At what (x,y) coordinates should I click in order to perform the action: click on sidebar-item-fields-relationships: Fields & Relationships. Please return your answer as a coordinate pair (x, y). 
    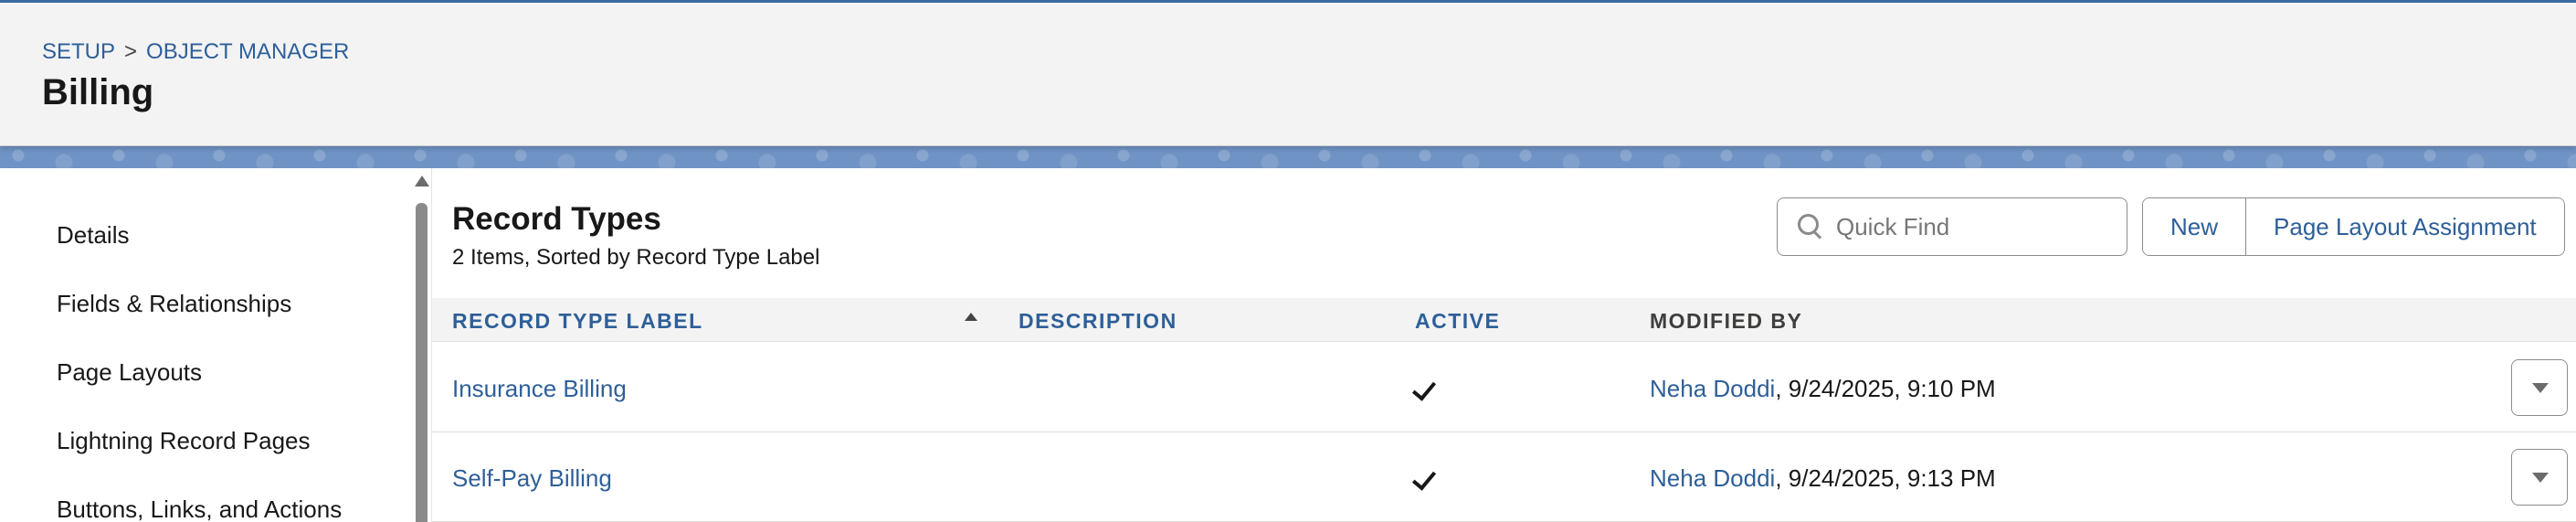
    Looking at the image, I should click on (174, 304).